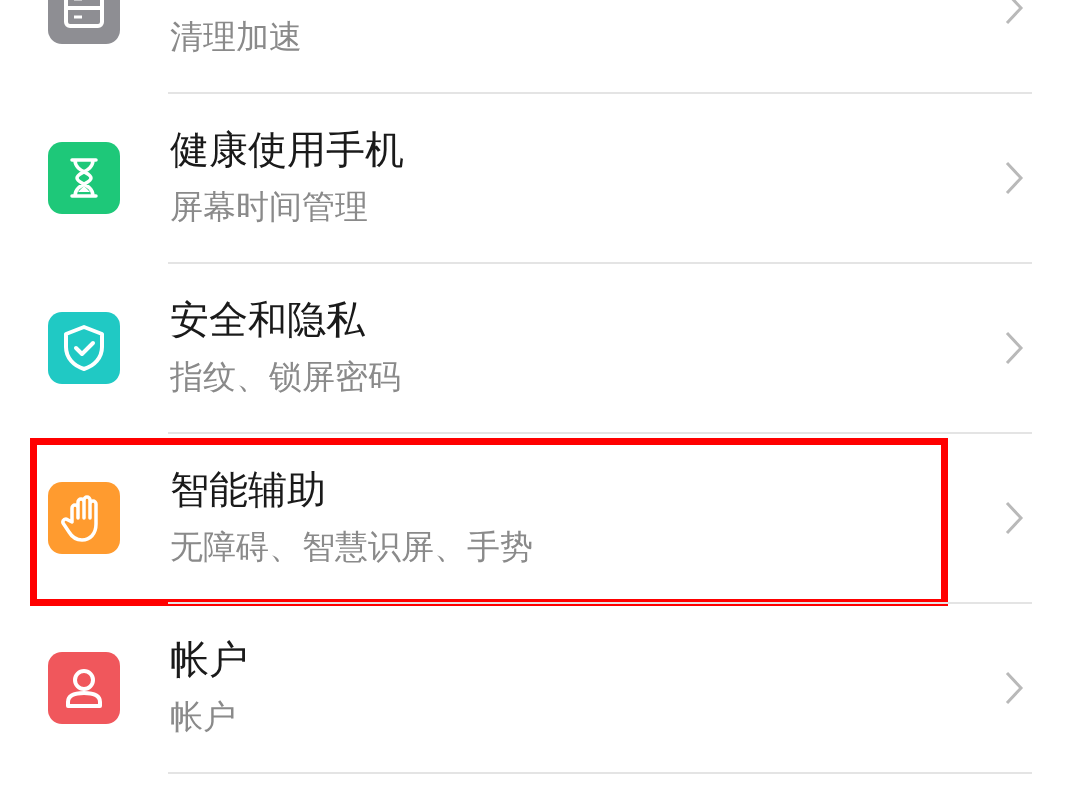  I want to click on setting-subtitle: 清理加速, so click(236, 37).